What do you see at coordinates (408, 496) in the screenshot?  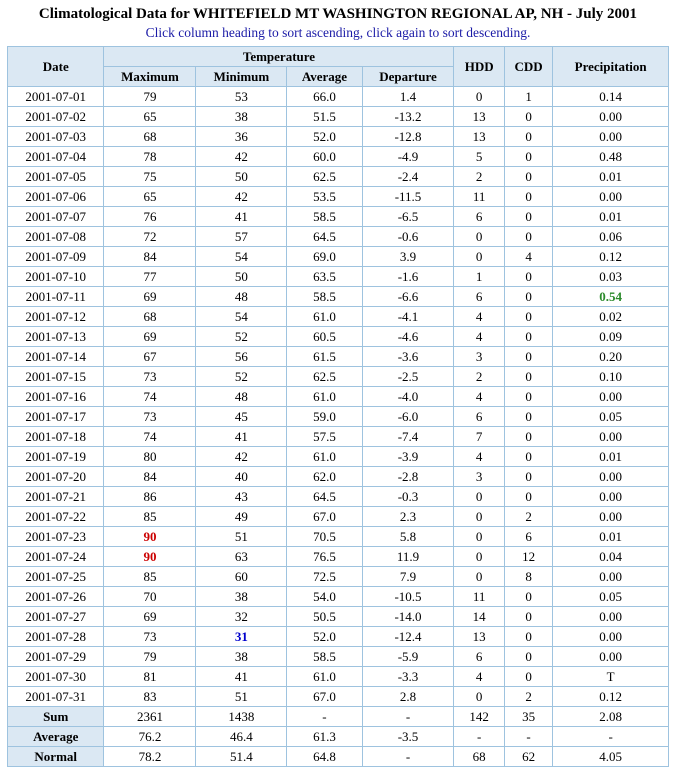 I see `cell-departure: -0.3` at bounding box center [408, 496].